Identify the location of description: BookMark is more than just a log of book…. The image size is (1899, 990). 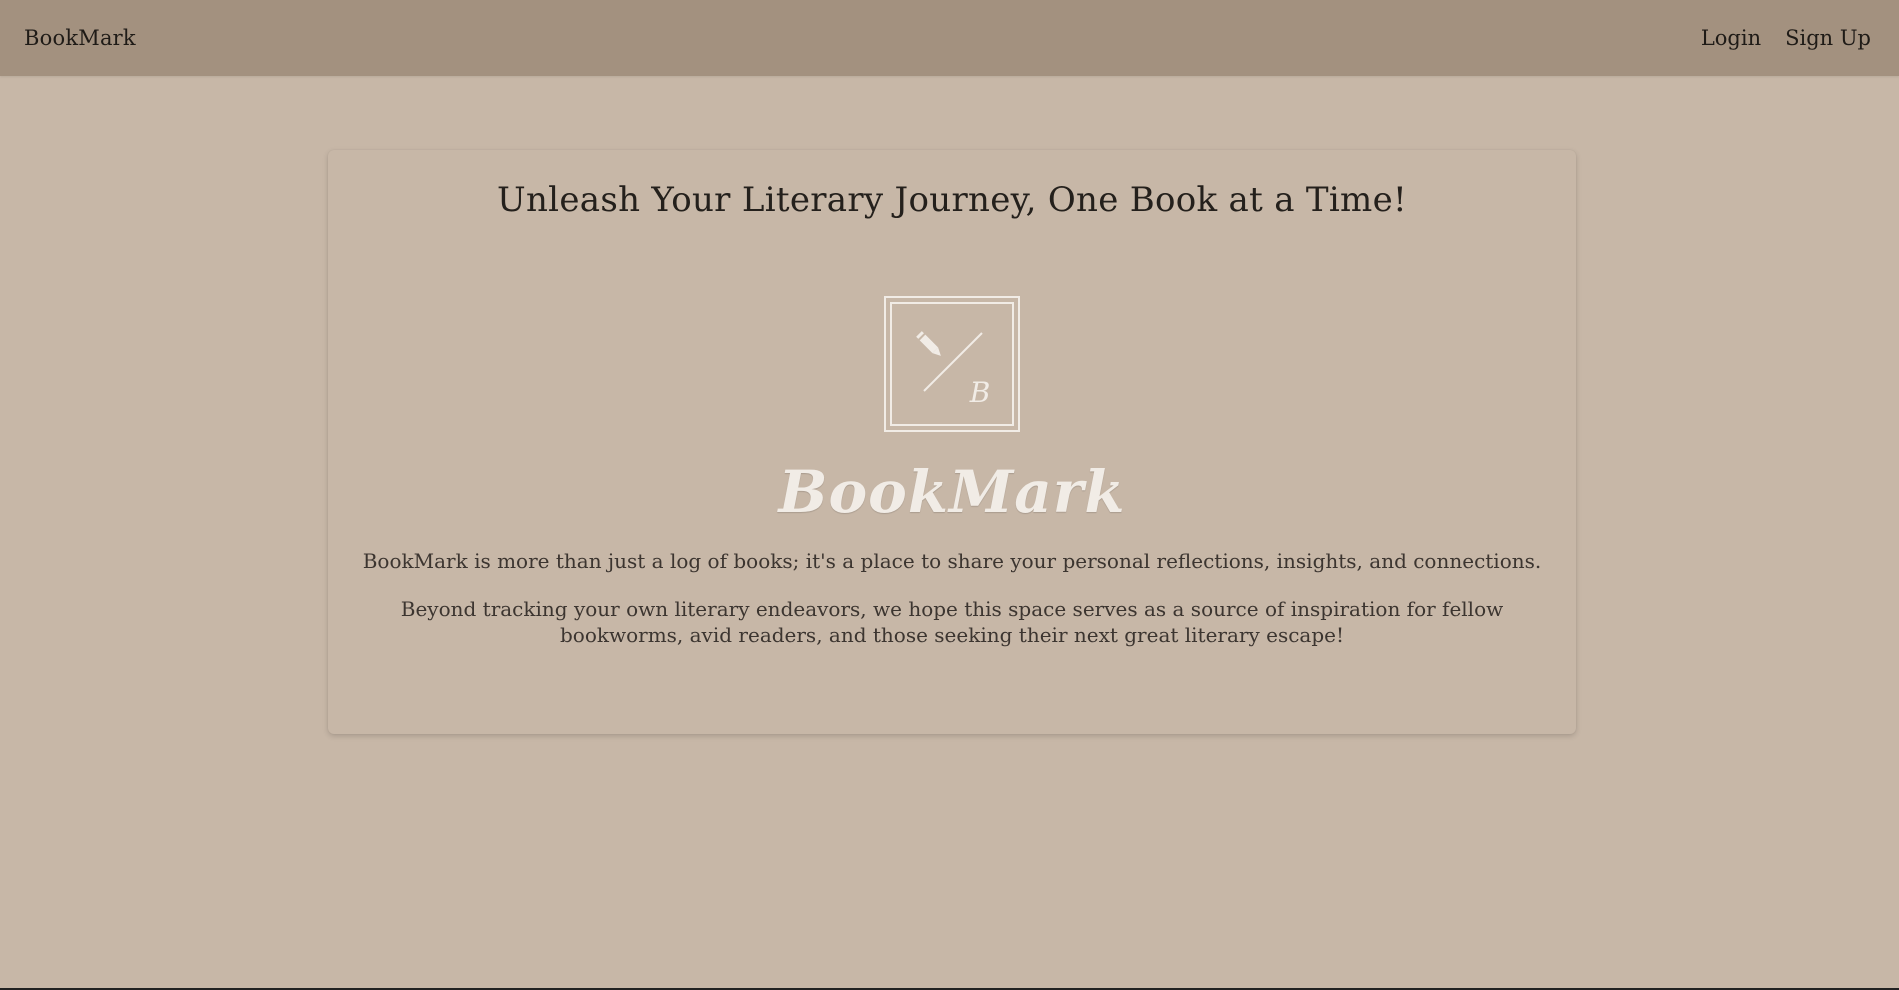
(952, 561).